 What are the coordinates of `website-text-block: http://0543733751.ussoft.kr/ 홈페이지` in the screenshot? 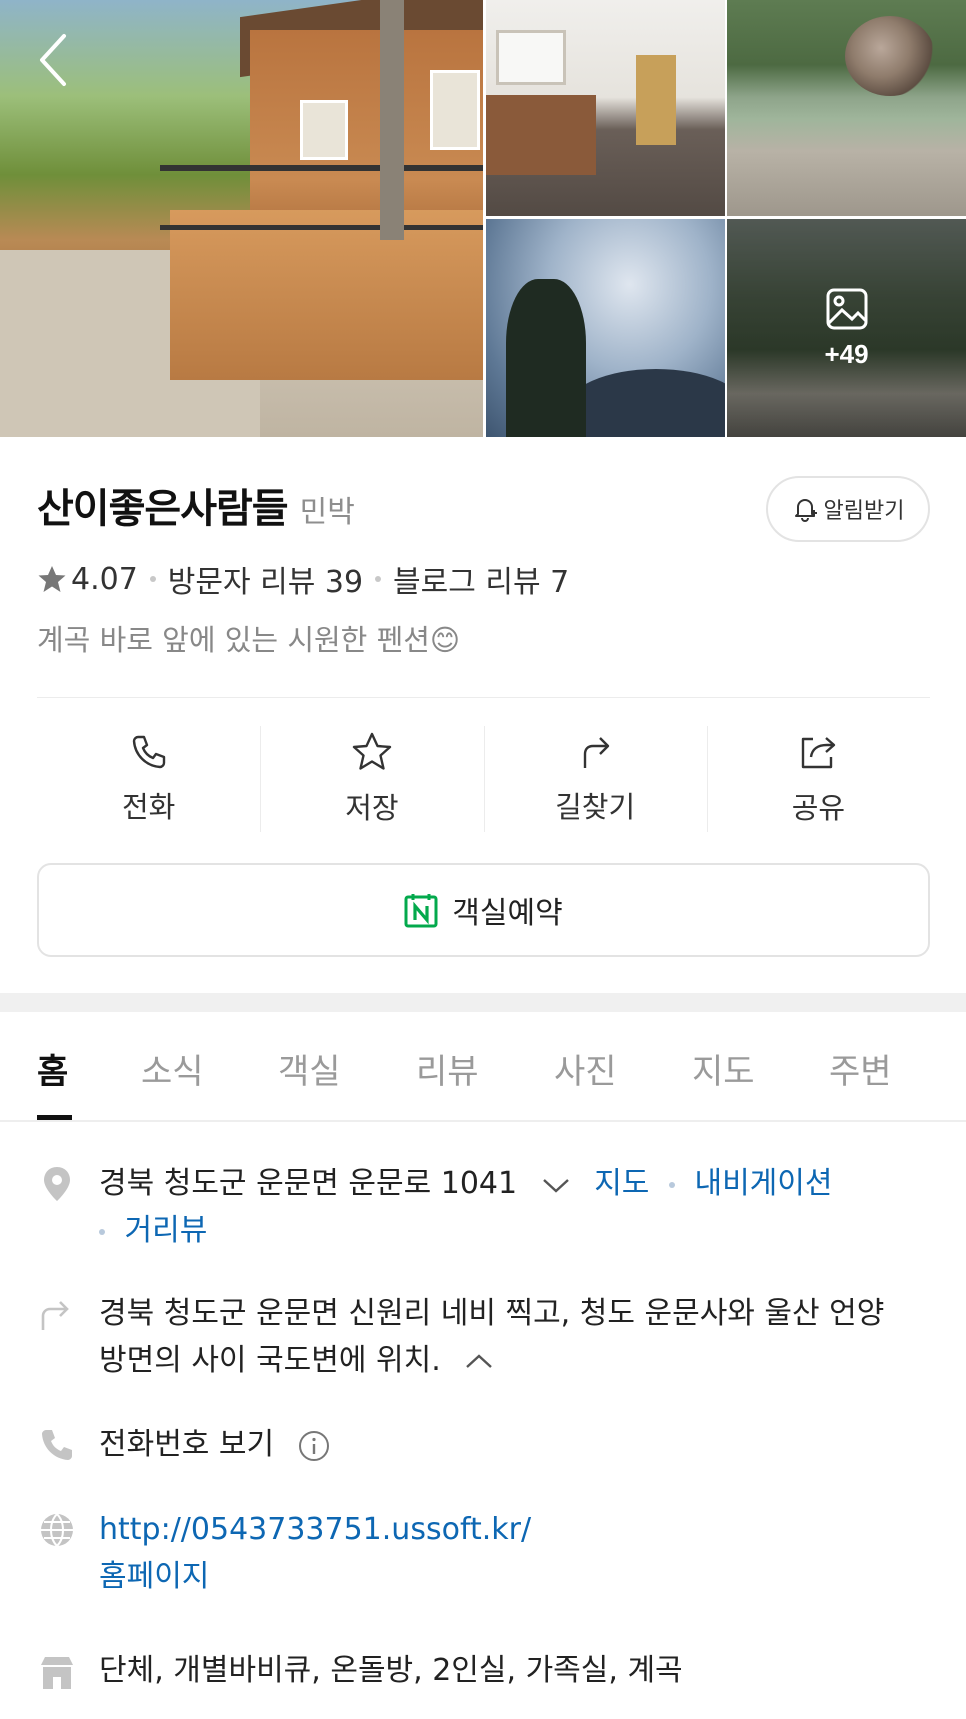 It's located at (315, 1553).